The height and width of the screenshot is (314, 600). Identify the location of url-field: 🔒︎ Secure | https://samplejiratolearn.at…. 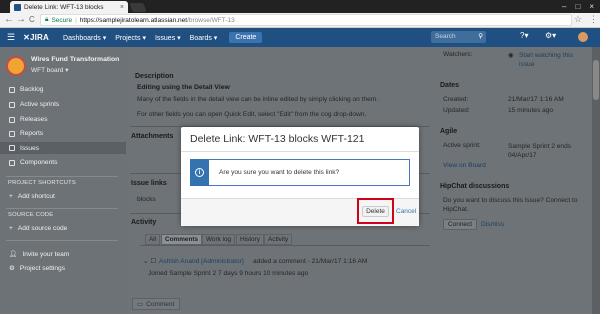
(306, 20).